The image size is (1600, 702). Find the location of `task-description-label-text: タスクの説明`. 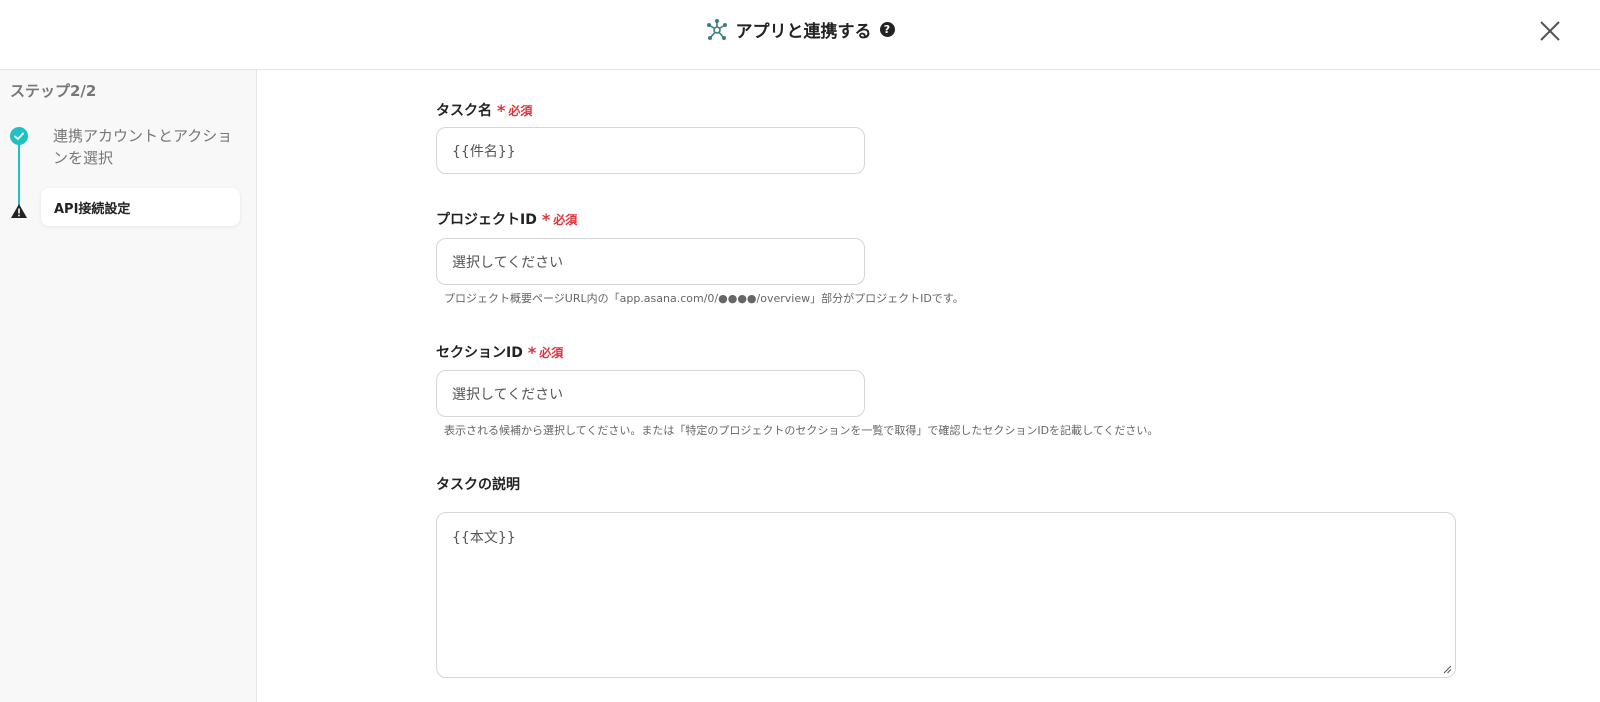

task-description-label-text: タスクの説明 is located at coordinates (478, 485).